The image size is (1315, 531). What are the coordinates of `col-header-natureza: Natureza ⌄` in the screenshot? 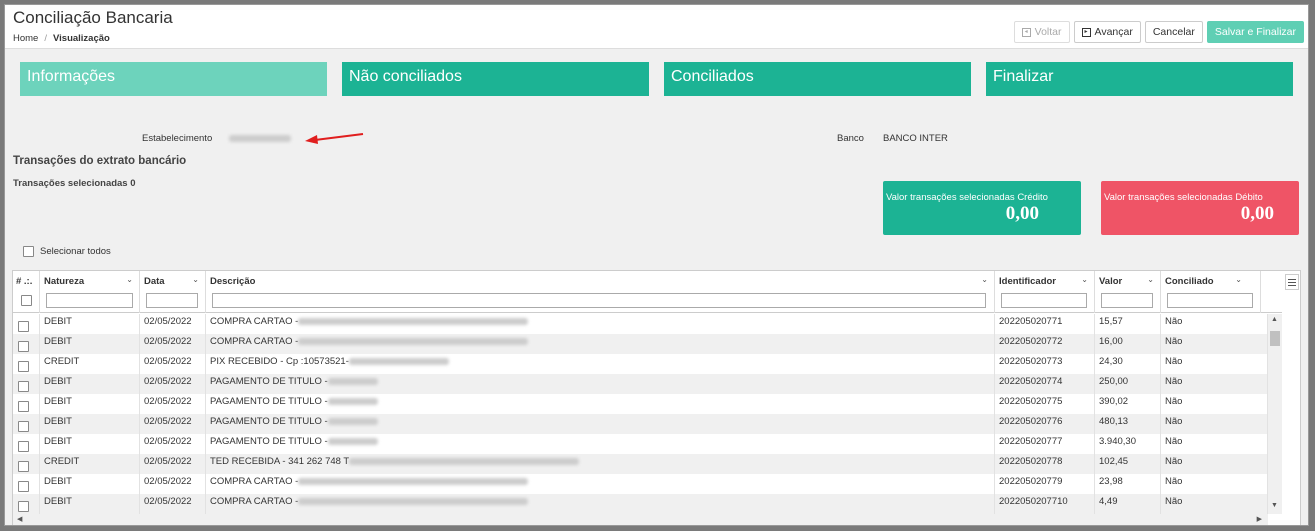 It's located at (90, 292).